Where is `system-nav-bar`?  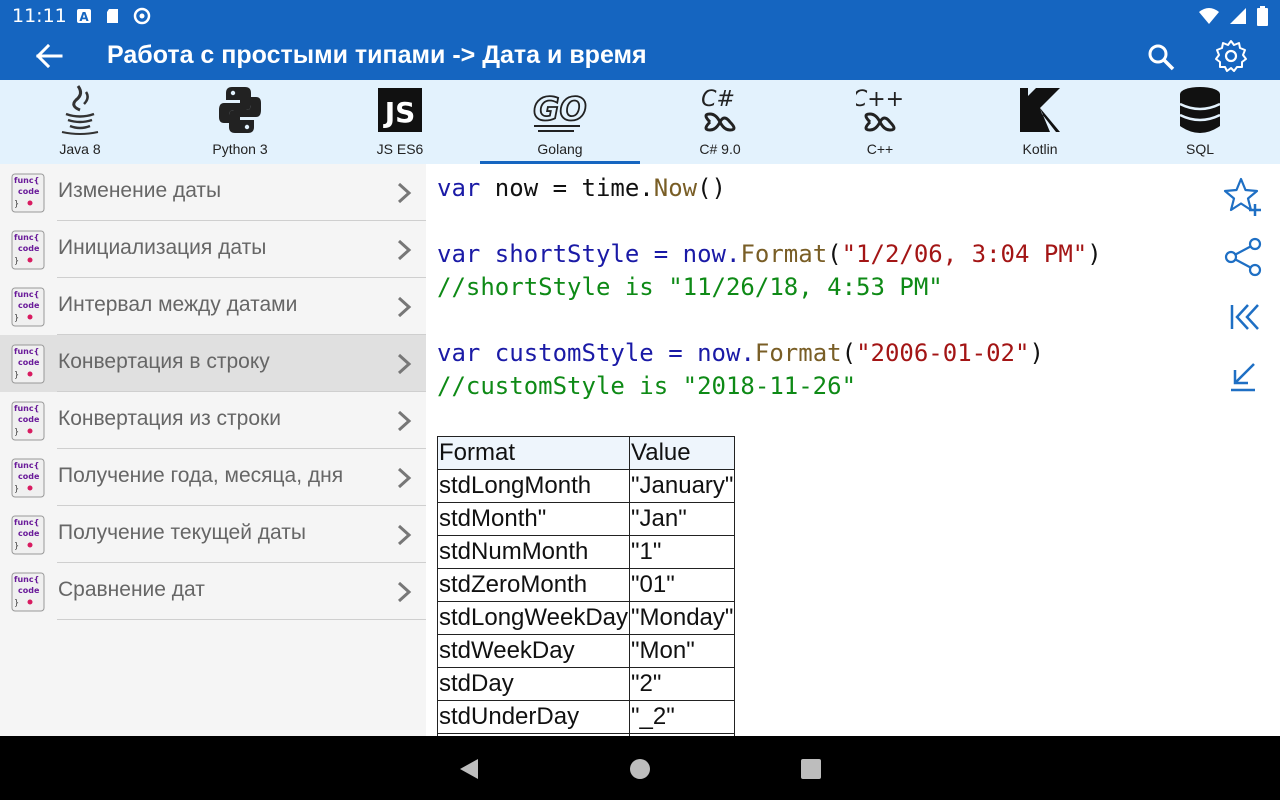
system-nav-bar is located at coordinates (640, 768).